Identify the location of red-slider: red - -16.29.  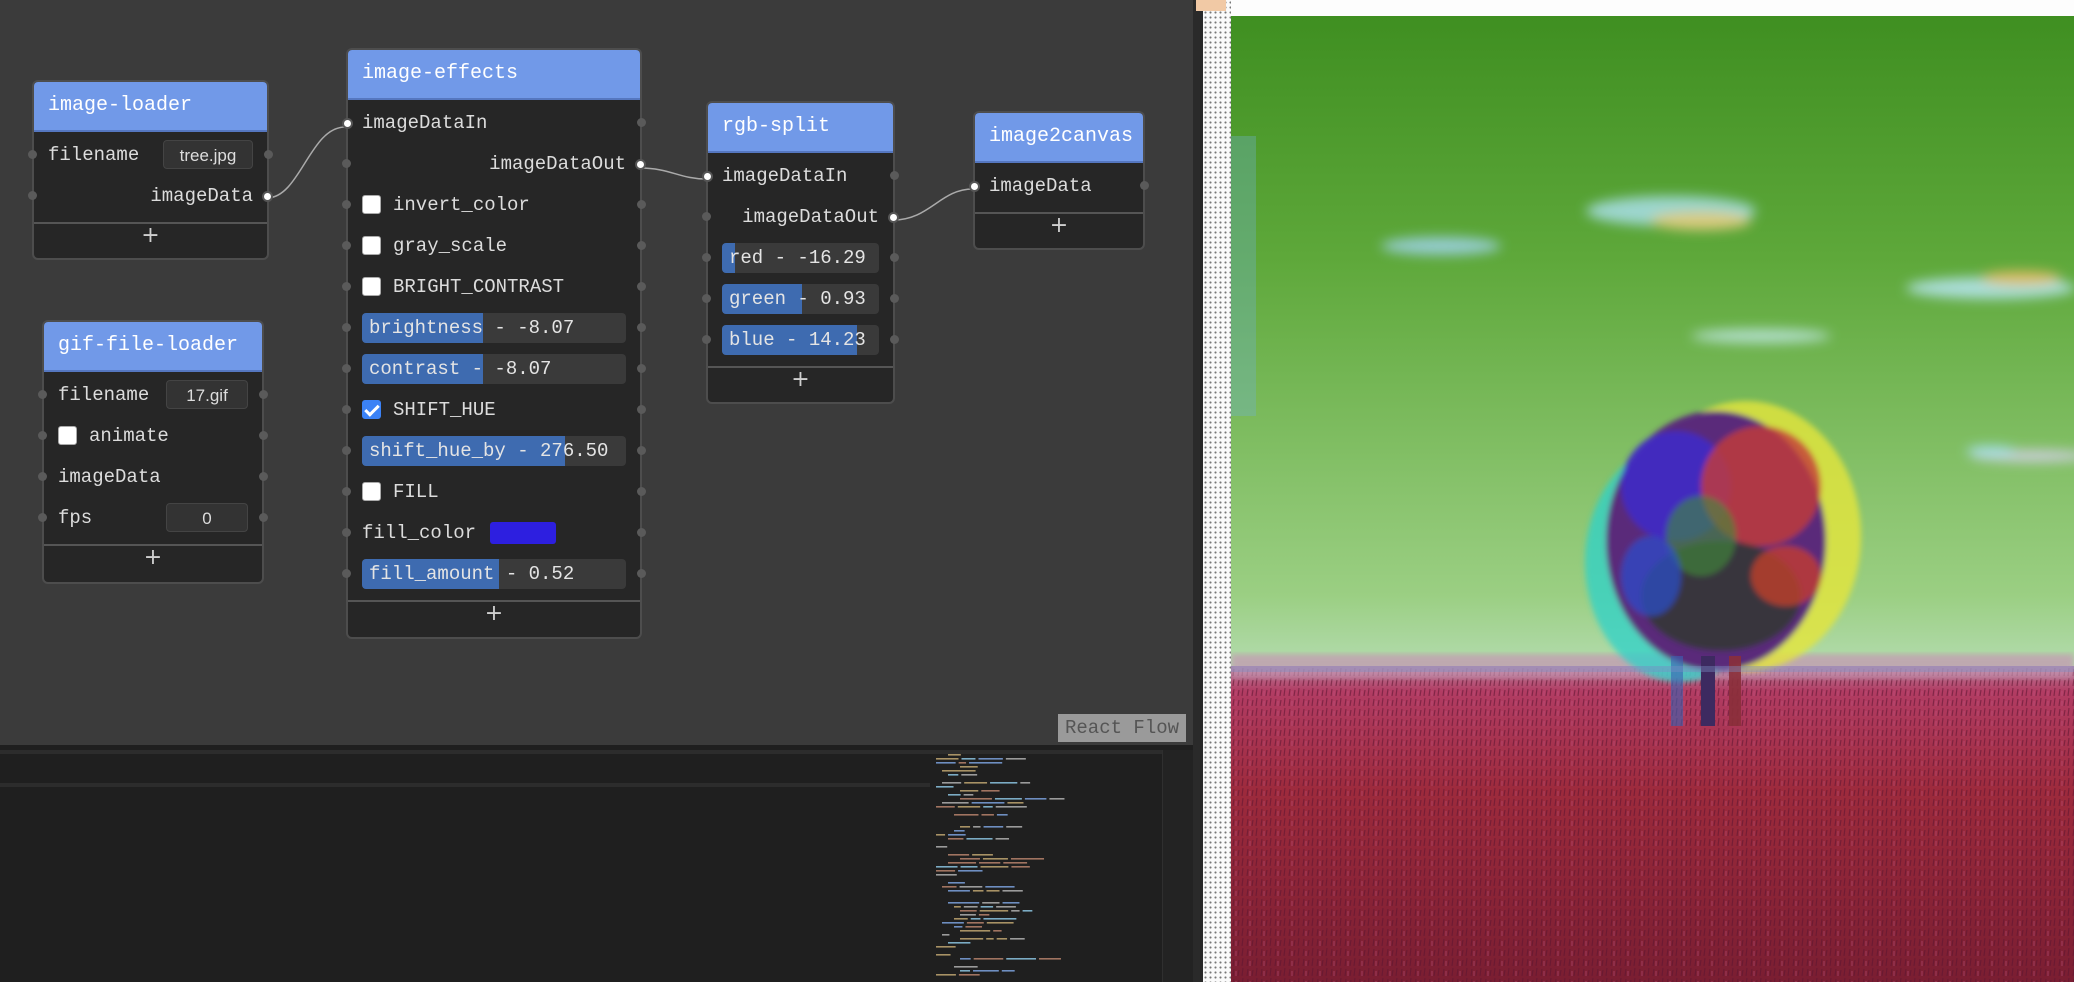
(800, 257).